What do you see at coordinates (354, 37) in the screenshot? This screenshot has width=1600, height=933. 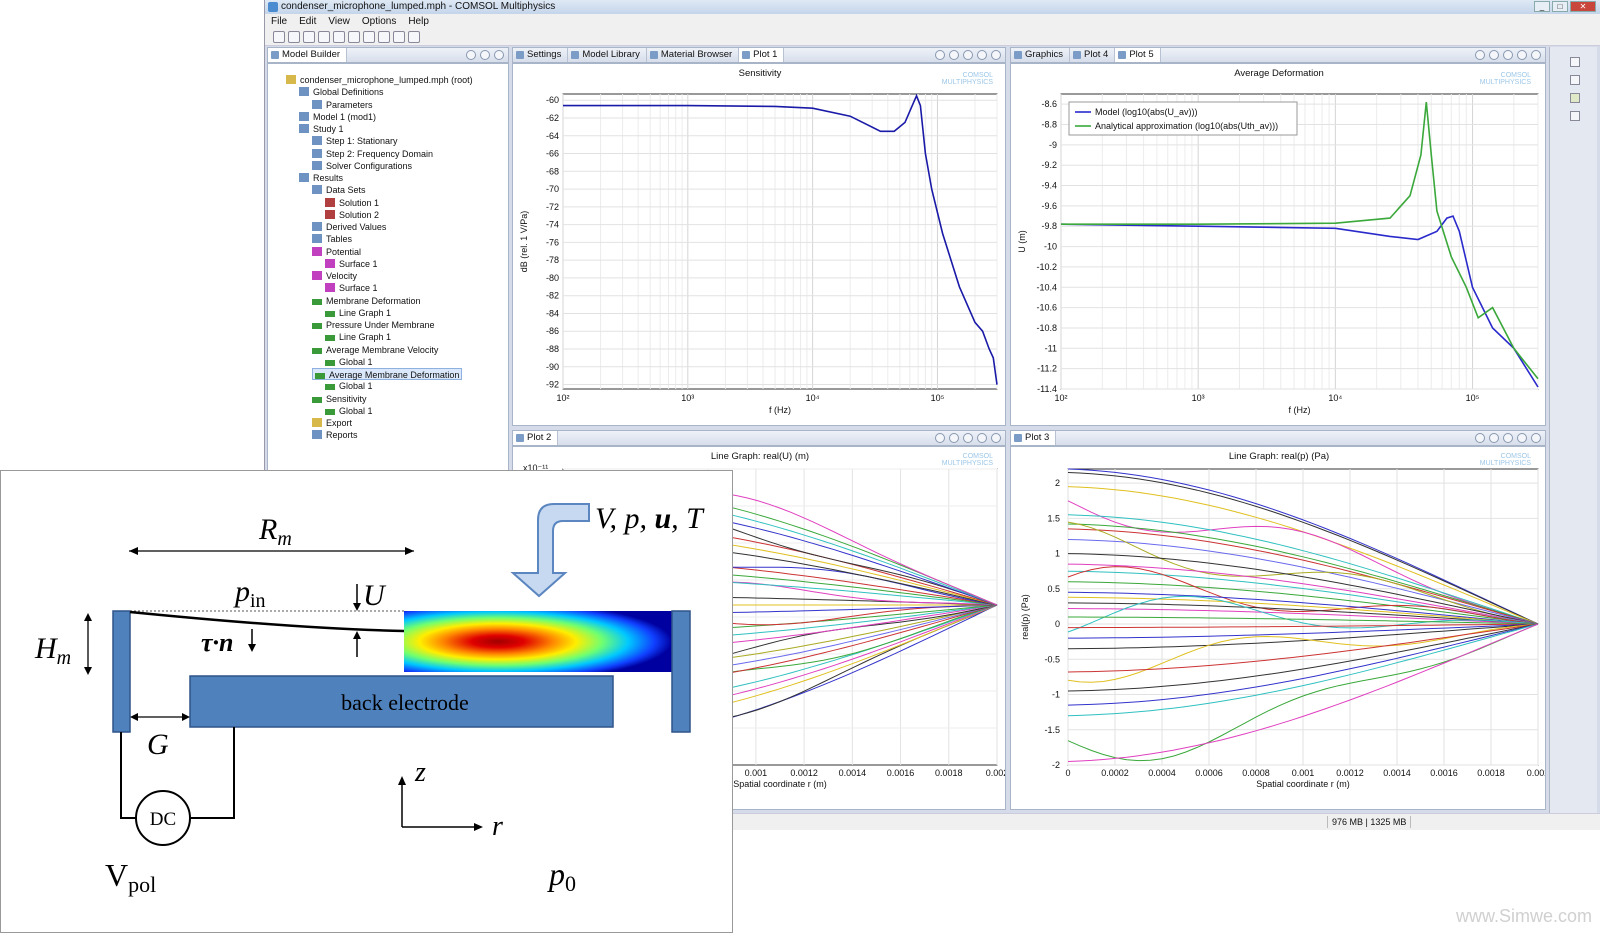 I see `redo-icon` at bounding box center [354, 37].